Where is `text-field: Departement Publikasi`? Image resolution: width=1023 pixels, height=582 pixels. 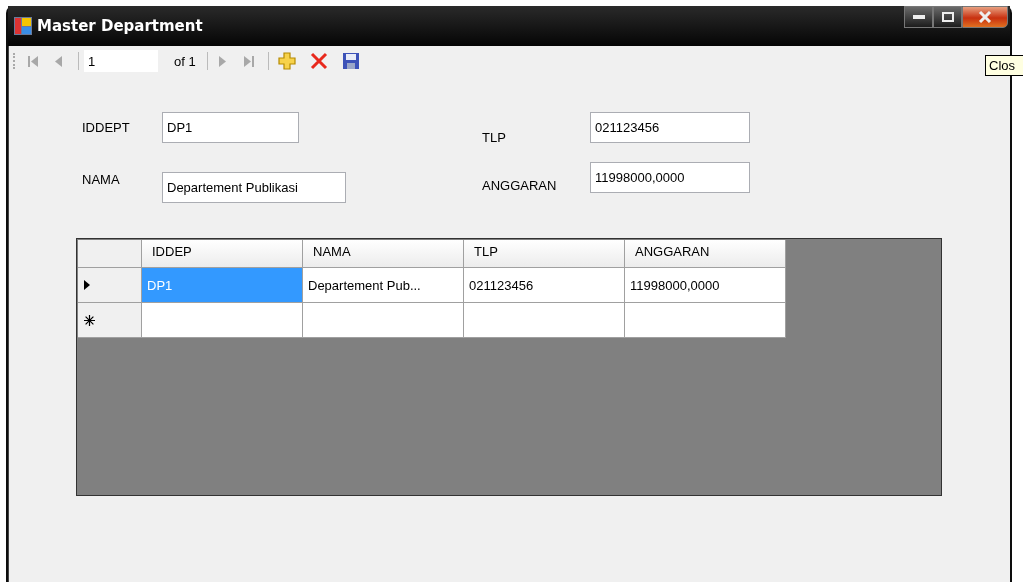 text-field: Departement Publikasi is located at coordinates (254, 187).